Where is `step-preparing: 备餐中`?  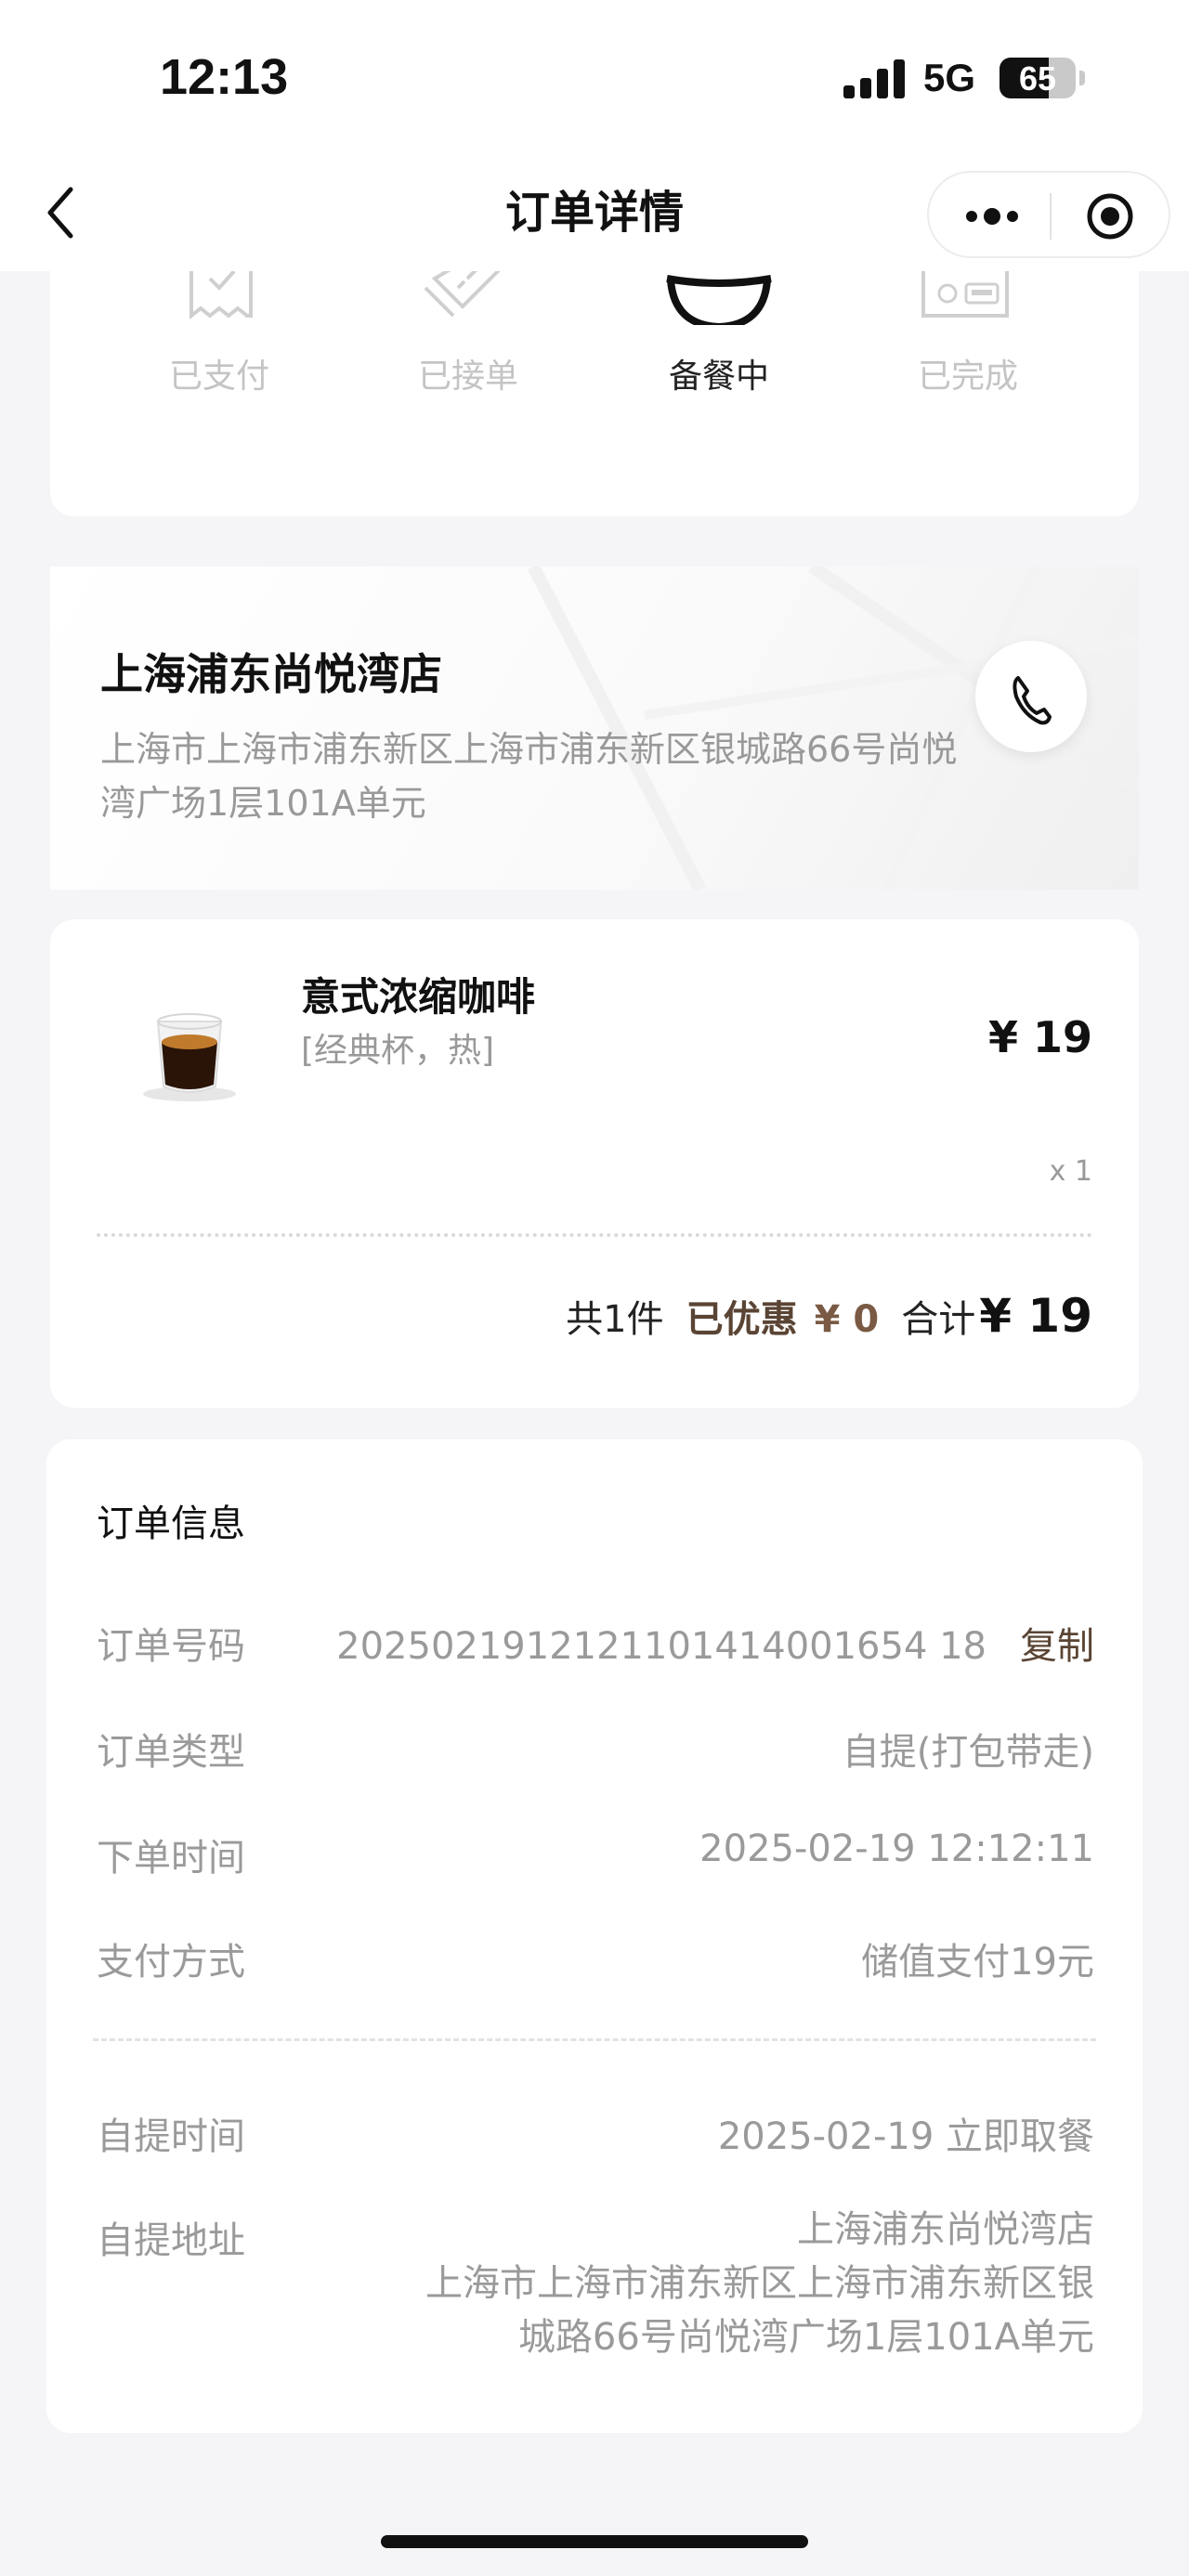 step-preparing: 备餐中 is located at coordinates (719, 373).